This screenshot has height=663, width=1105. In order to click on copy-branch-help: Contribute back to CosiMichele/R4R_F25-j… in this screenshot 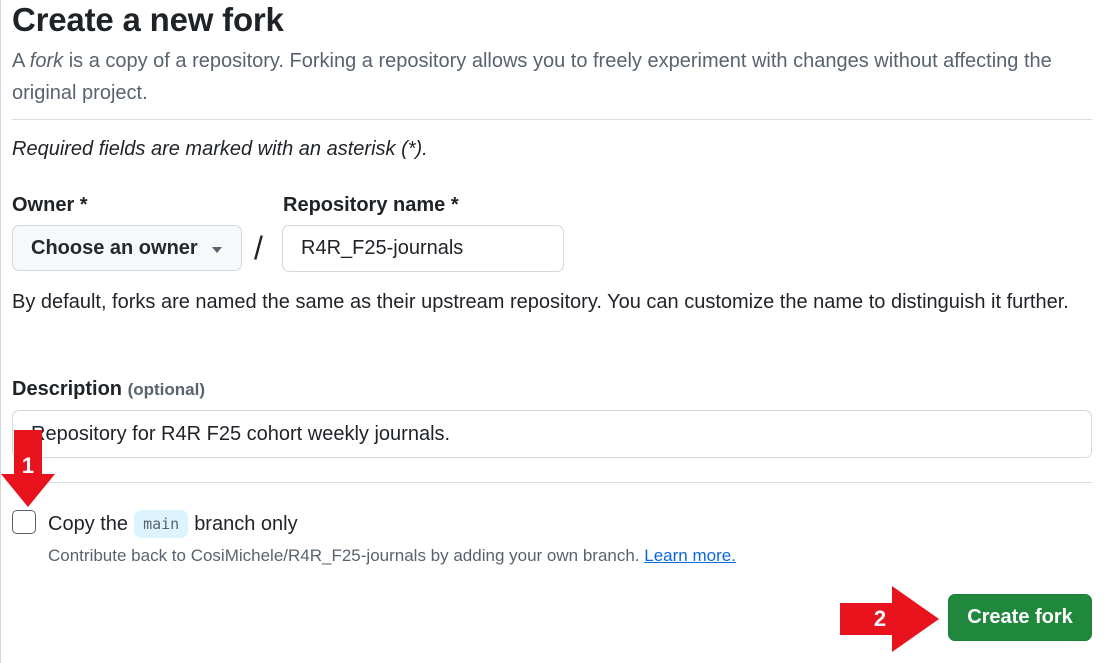, I will do `click(392, 556)`.